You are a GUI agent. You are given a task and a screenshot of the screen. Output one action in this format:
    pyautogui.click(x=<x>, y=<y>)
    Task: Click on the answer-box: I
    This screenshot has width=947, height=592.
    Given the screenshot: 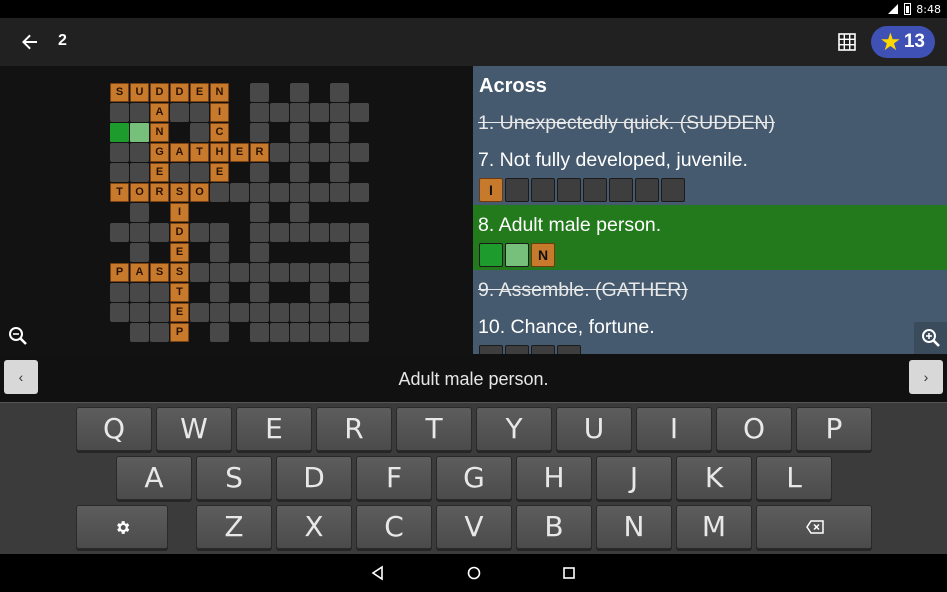 What is the action you would take?
    pyautogui.click(x=491, y=190)
    